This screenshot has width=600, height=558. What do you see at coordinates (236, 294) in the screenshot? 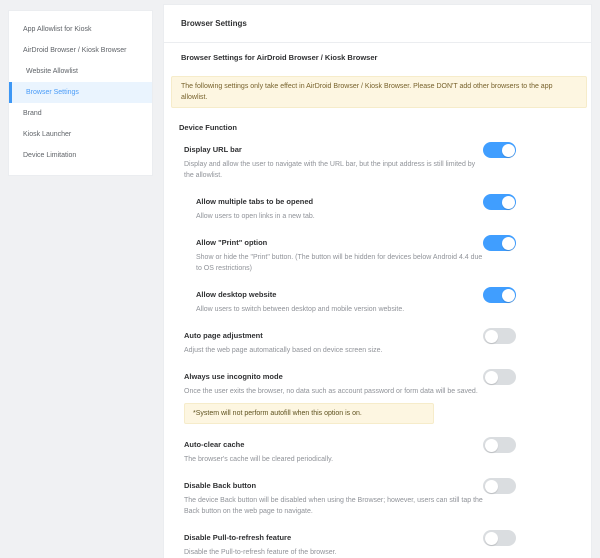
I see `setting-title: Allow desktop website` at bounding box center [236, 294].